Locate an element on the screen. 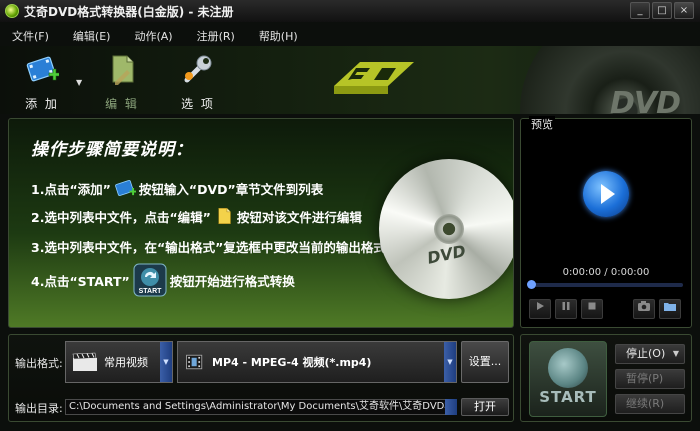  menu-edit: 编辑(E) is located at coordinates (92, 35).